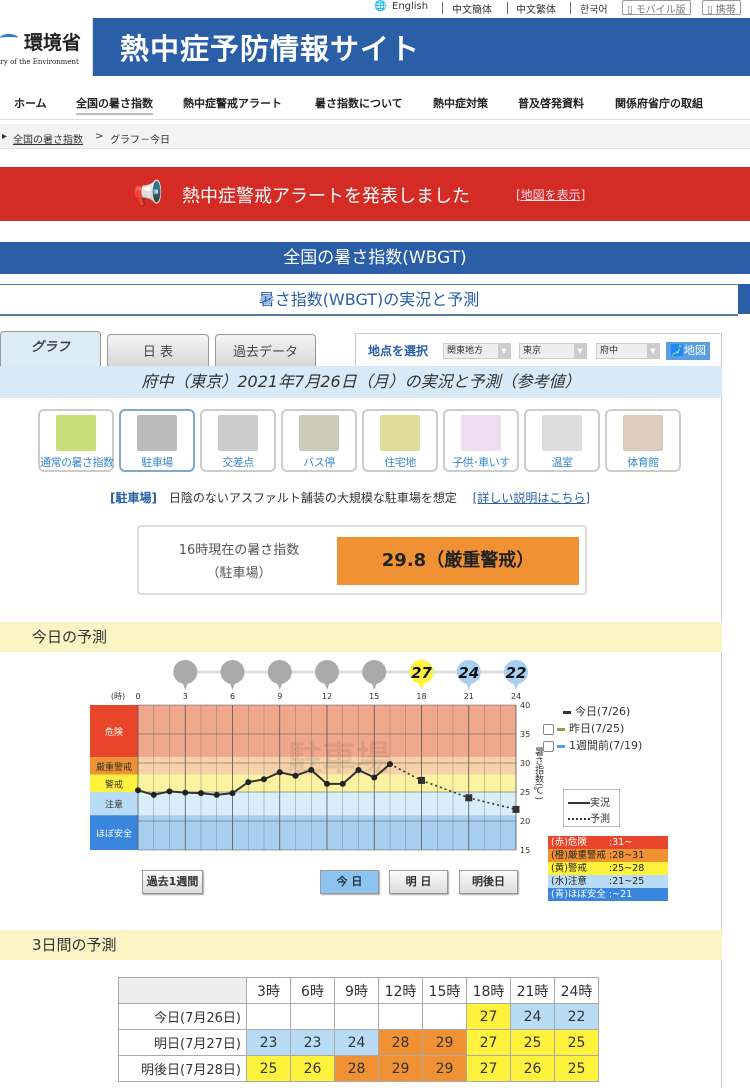 The width and height of the screenshot is (750, 1088). I want to click on place-tile-label: 住宅地, so click(400, 462).